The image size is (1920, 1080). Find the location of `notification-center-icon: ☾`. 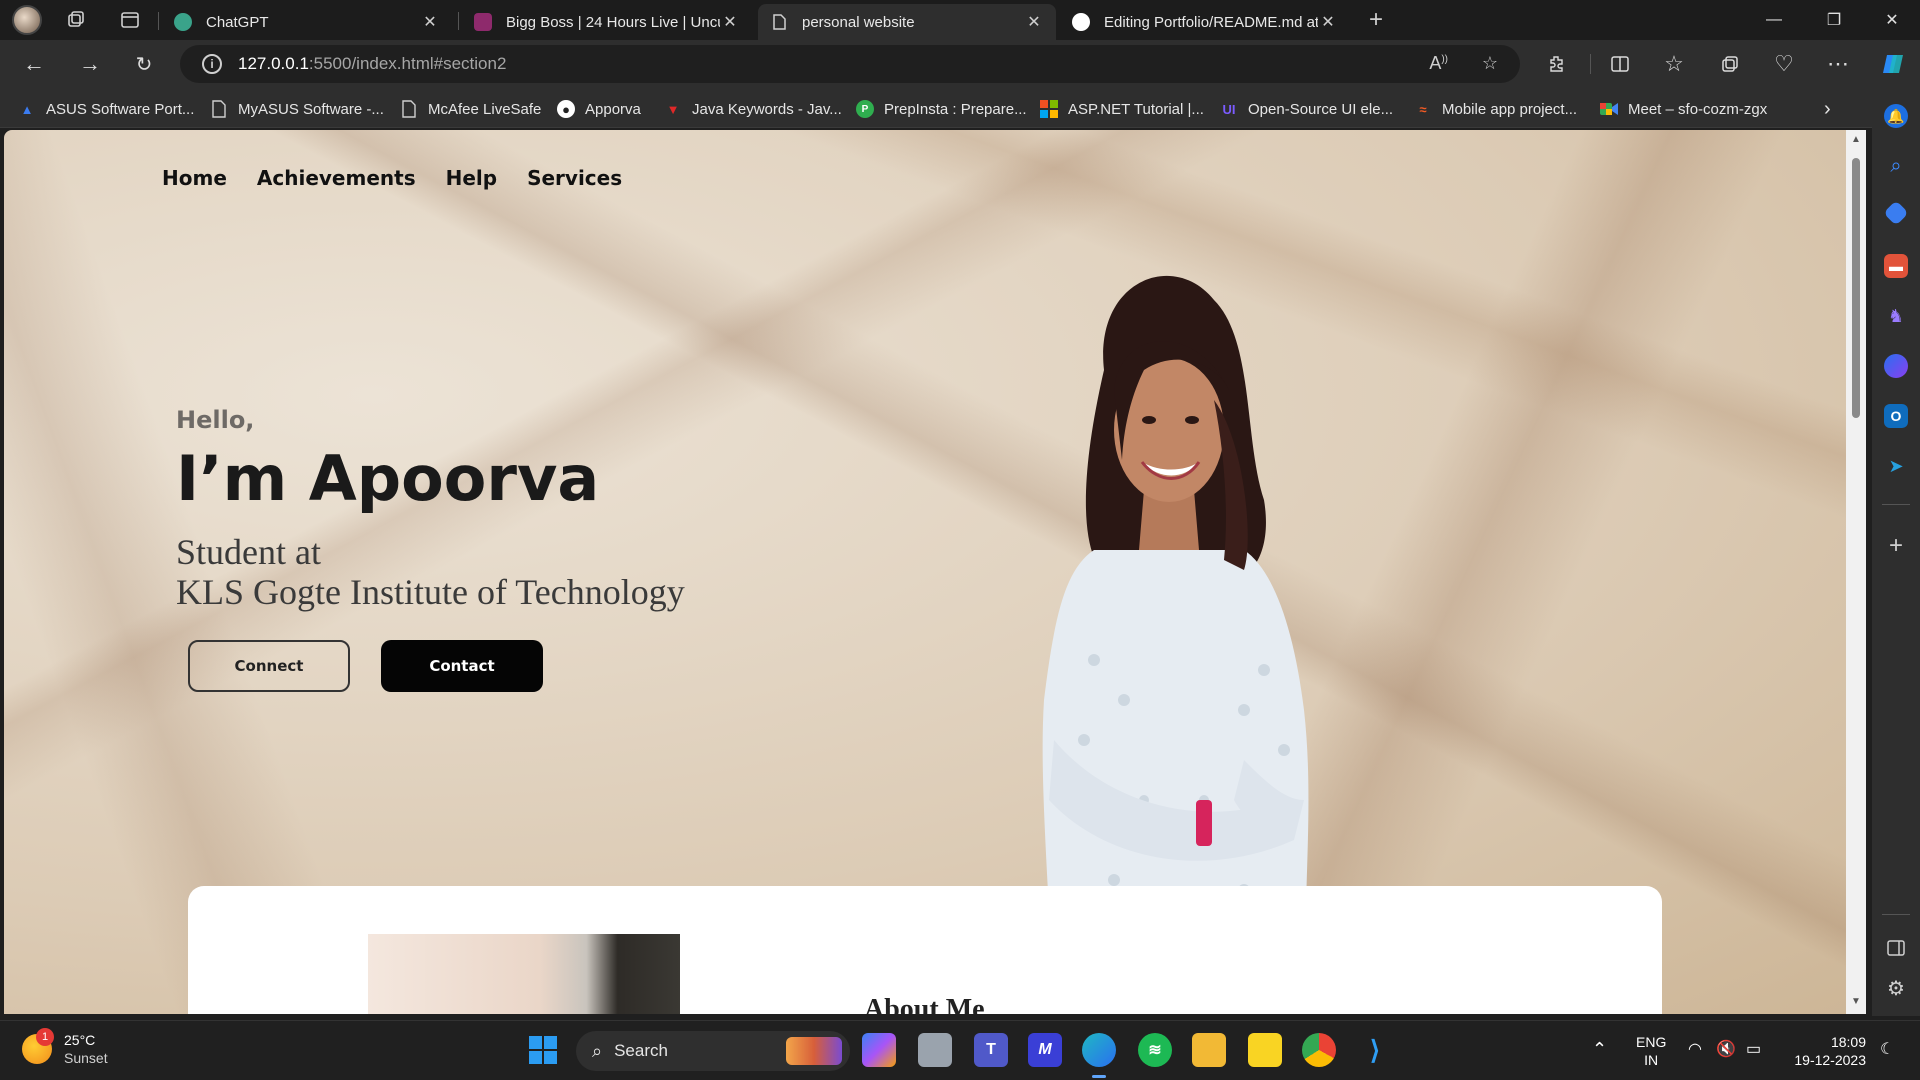

notification-center-icon: ☾ is located at coordinates (1887, 1049).